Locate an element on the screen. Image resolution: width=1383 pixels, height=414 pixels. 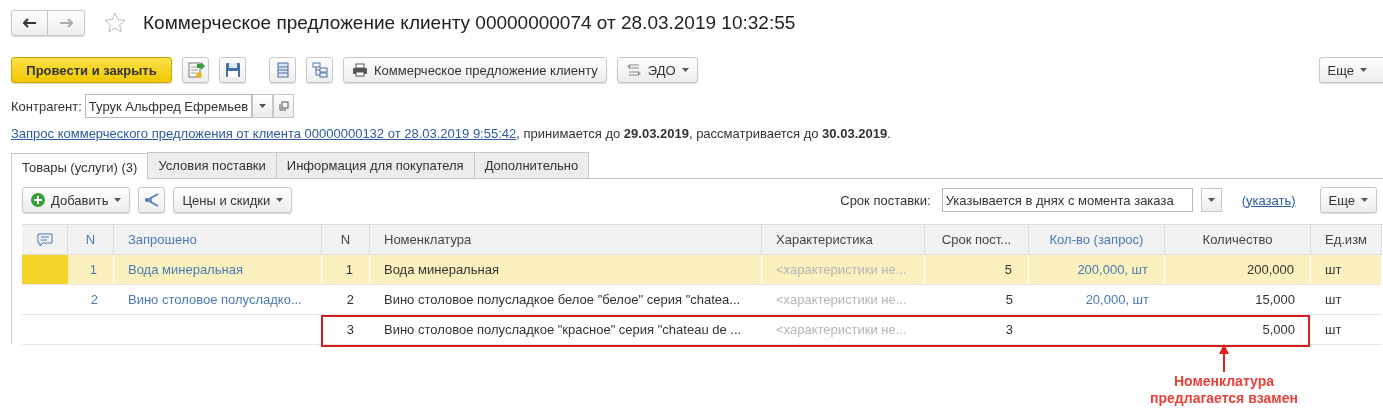
back-button is located at coordinates (29, 23).